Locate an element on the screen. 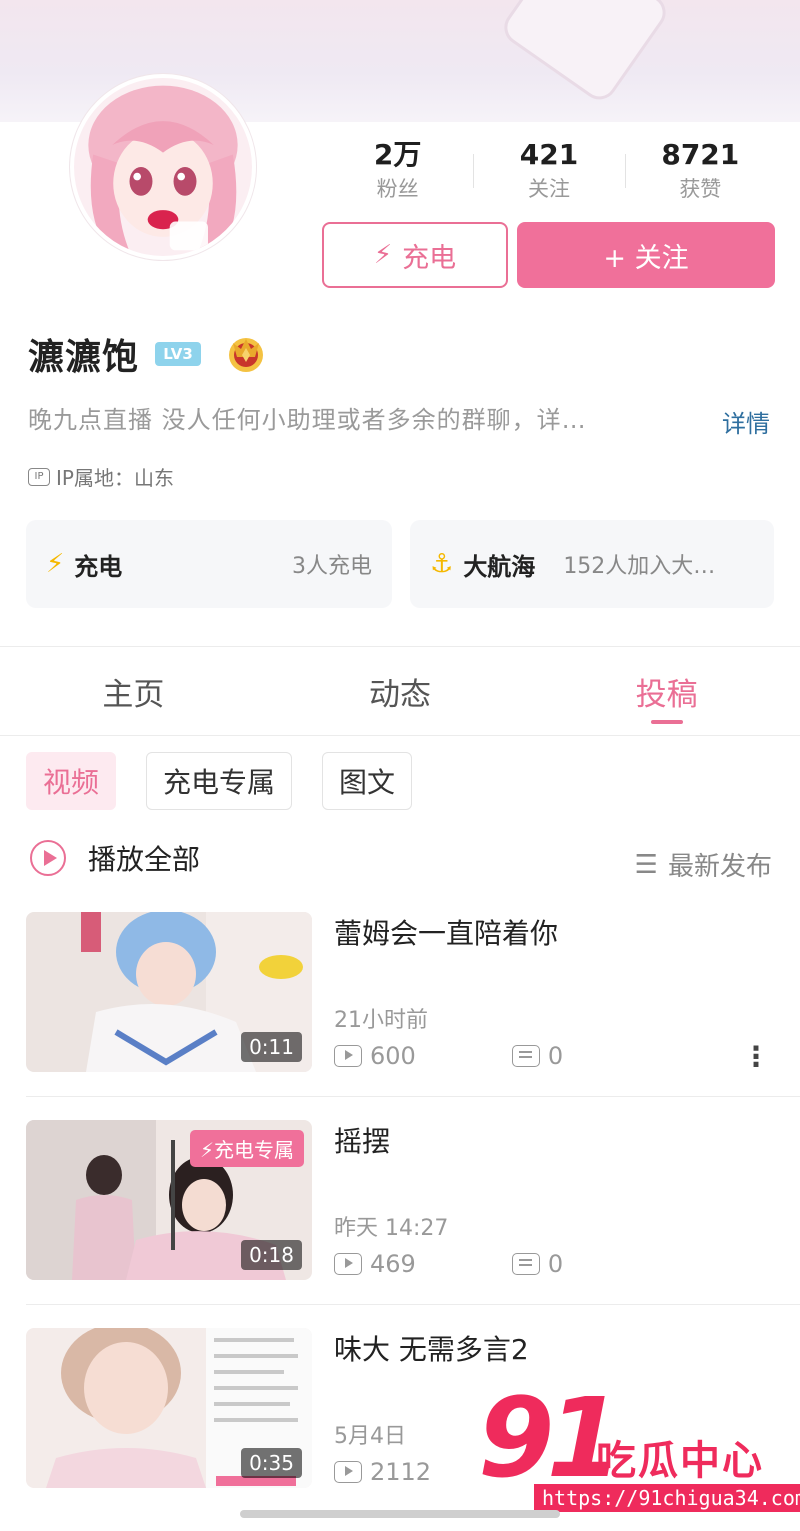 This screenshot has width=800, height=1531. sort-label: 最新发布 is located at coordinates (719, 867).